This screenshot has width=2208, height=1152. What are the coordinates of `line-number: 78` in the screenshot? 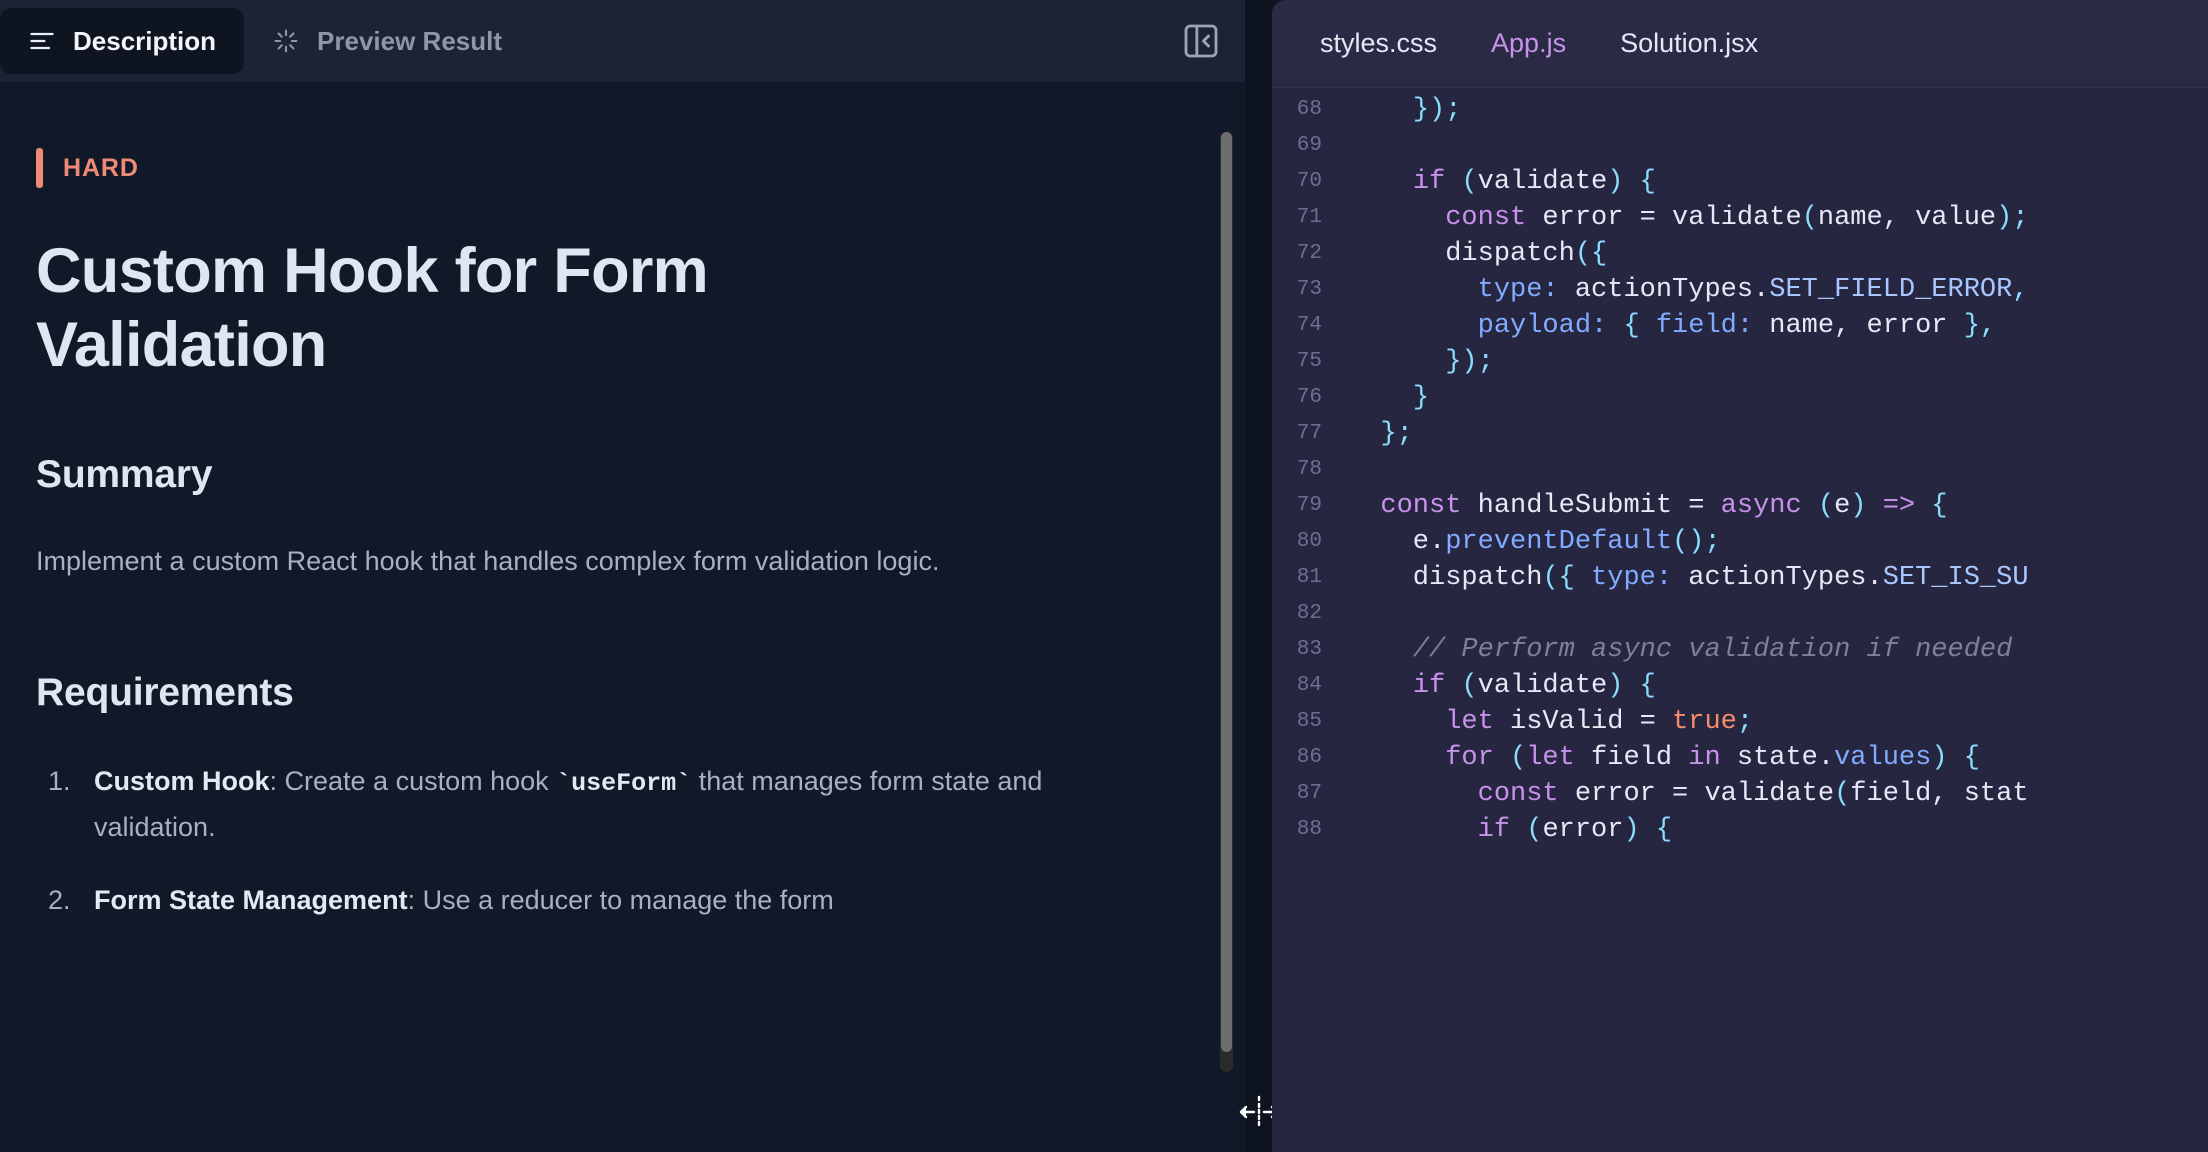 It's located at (1309, 469).